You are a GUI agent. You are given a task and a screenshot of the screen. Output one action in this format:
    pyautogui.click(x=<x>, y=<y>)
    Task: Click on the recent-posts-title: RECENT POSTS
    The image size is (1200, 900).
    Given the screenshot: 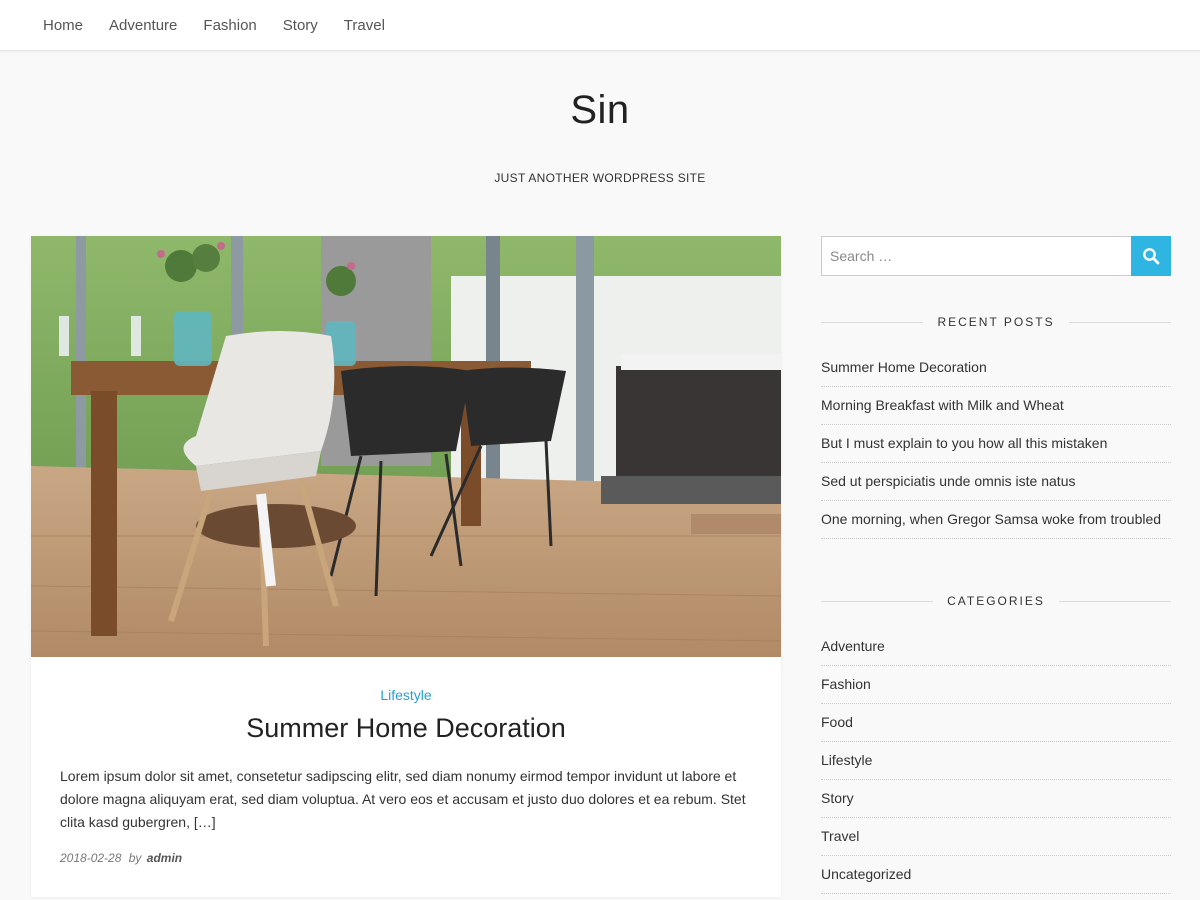 What is the action you would take?
    pyautogui.click(x=996, y=322)
    